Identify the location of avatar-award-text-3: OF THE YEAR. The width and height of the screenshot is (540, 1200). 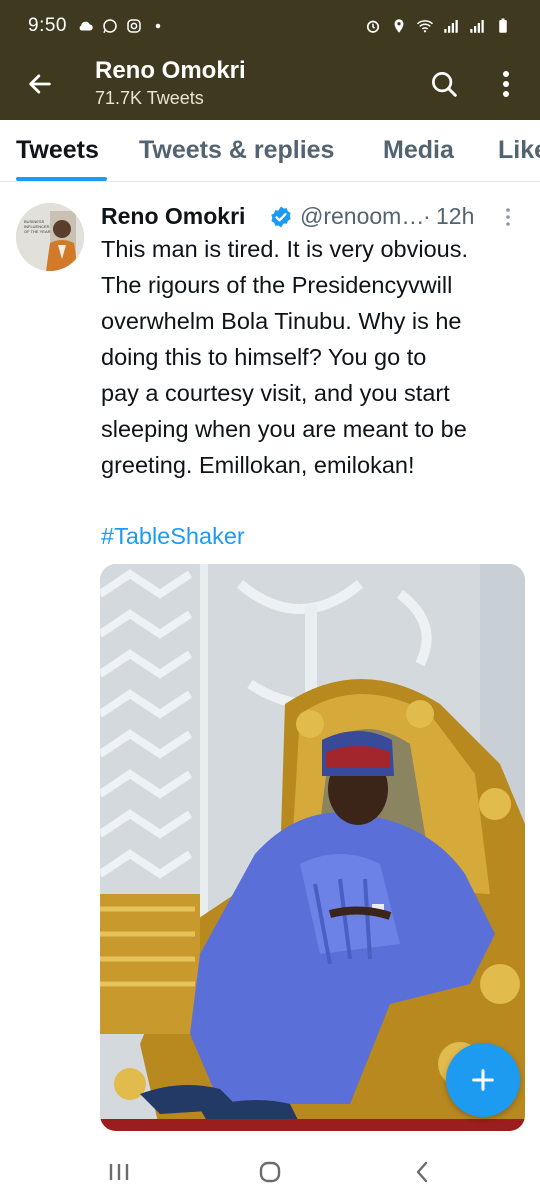
(37, 231).